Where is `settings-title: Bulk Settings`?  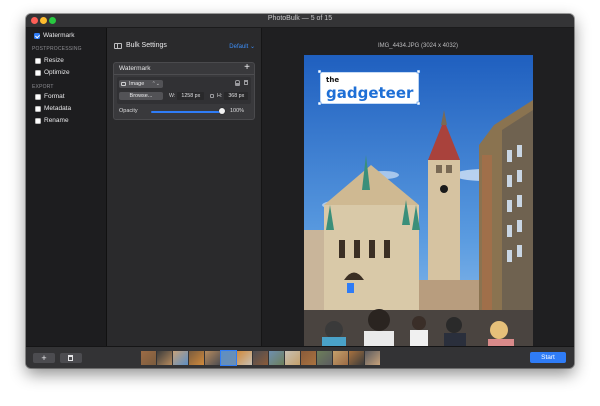
settings-title: Bulk Settings is located at coordinates (146, 45).